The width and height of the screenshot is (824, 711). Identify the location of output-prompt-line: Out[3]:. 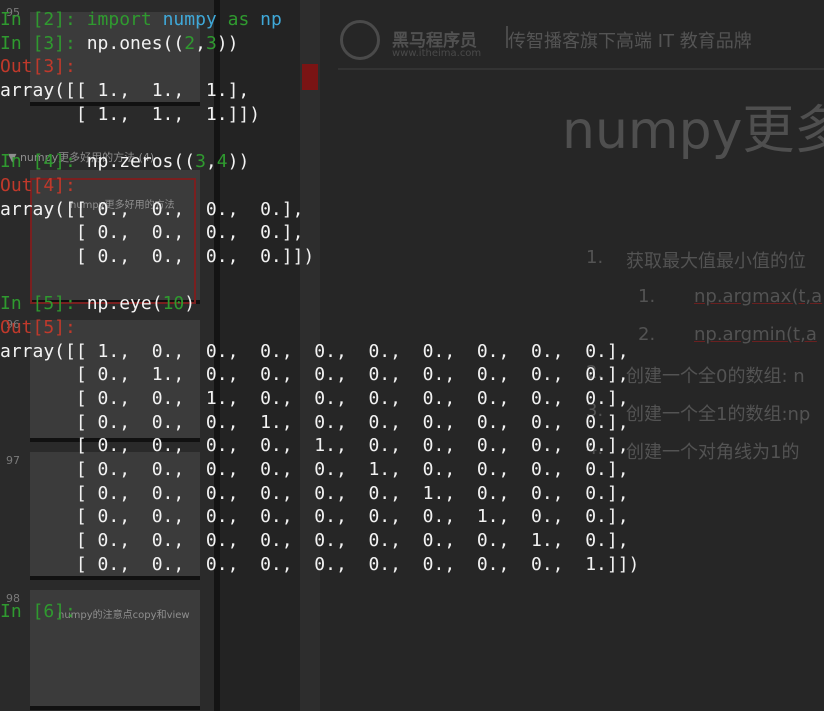
(319, 67).